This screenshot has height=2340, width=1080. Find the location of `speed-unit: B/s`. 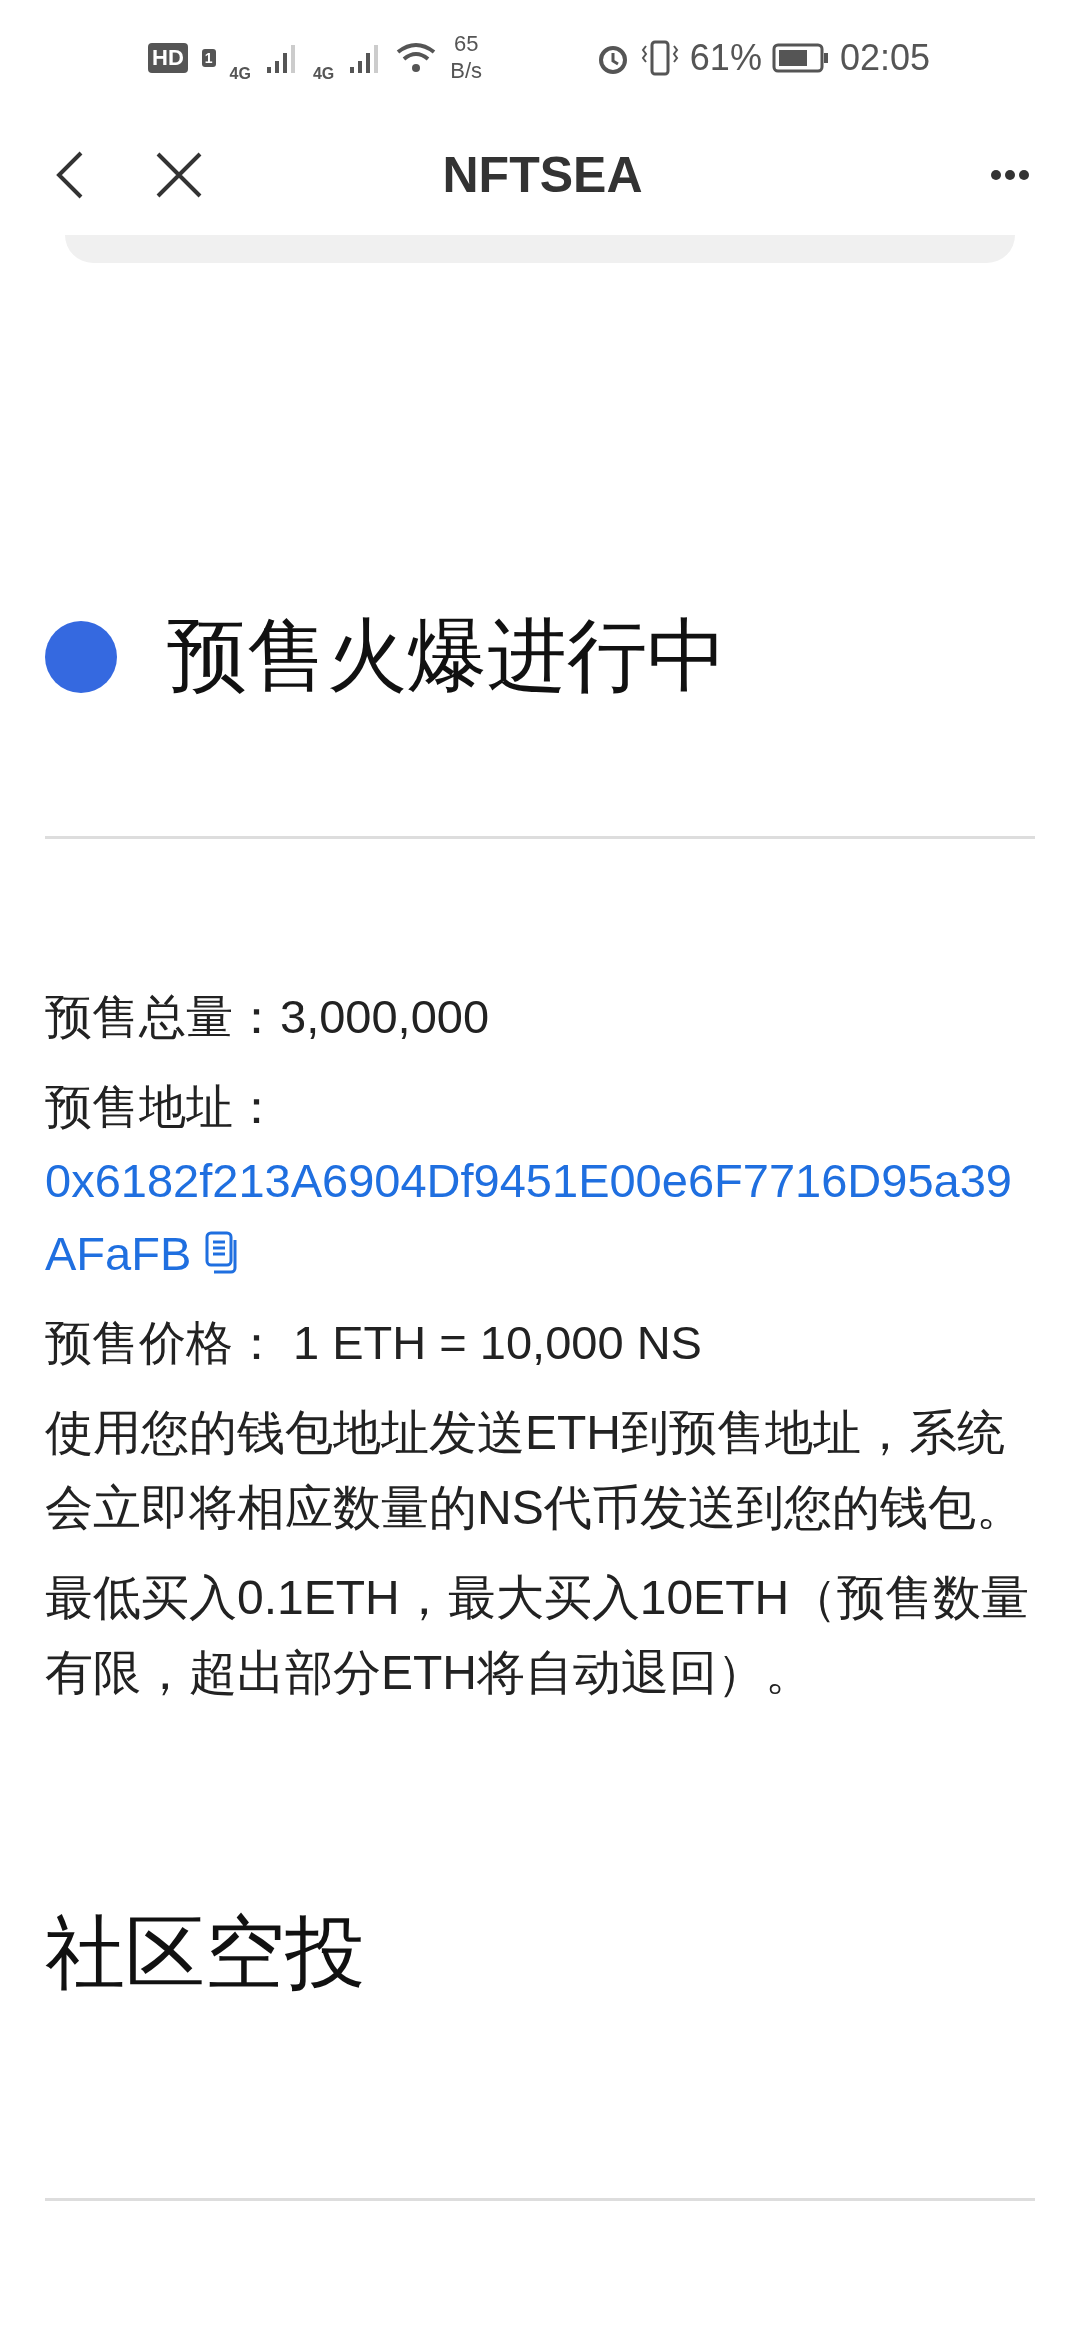

speed-unit: B/s is located at coordinates (466, 70).